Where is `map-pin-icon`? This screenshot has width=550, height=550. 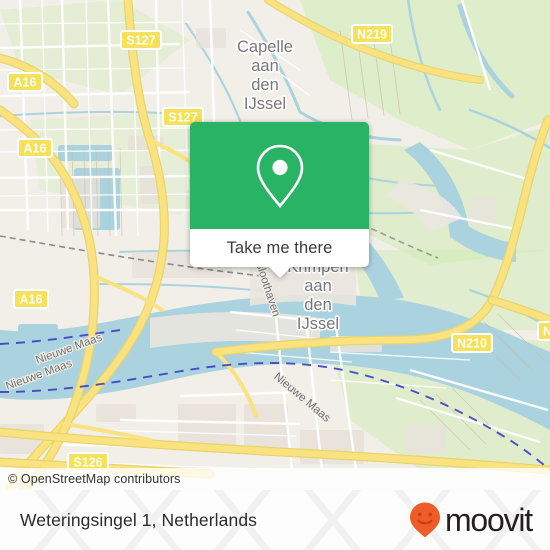 map-pin-icon is located at coordinates (279, 176).